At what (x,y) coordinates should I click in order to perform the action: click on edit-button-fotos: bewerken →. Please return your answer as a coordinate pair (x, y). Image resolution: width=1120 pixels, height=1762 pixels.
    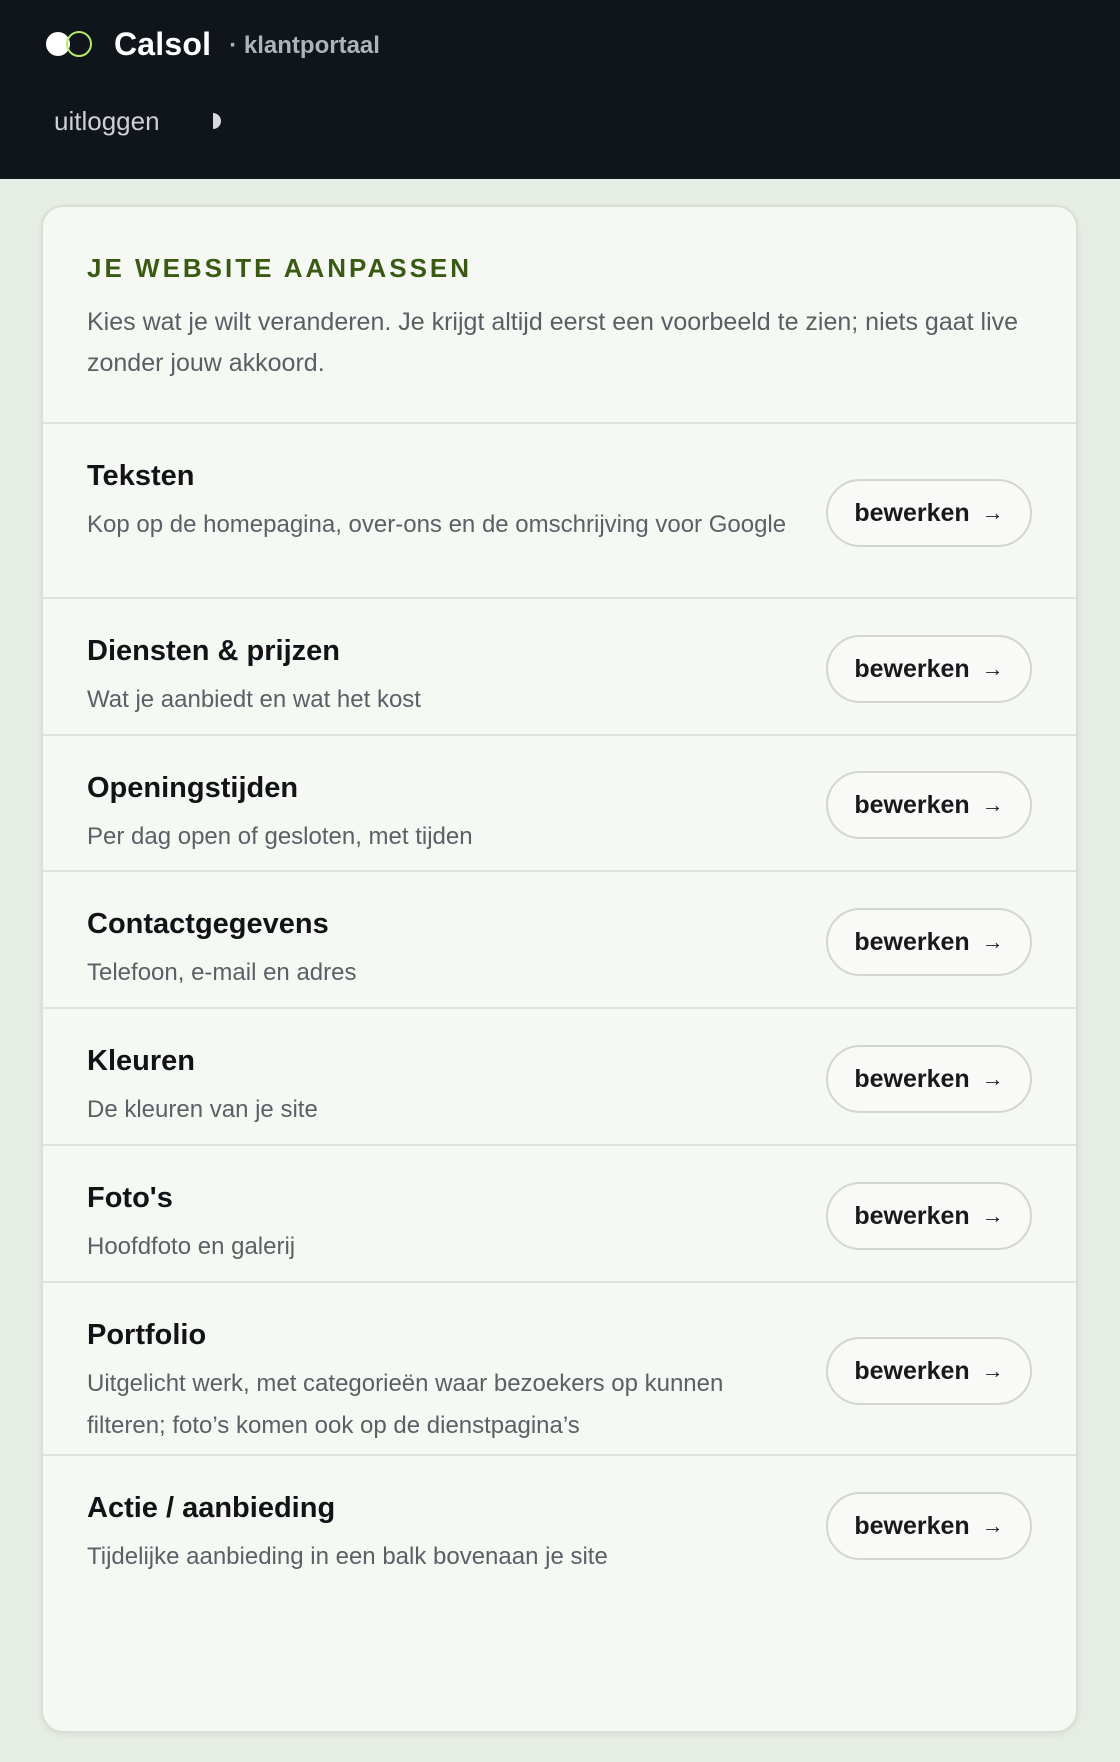
    Looking at the image, I should click on (929, 1216).